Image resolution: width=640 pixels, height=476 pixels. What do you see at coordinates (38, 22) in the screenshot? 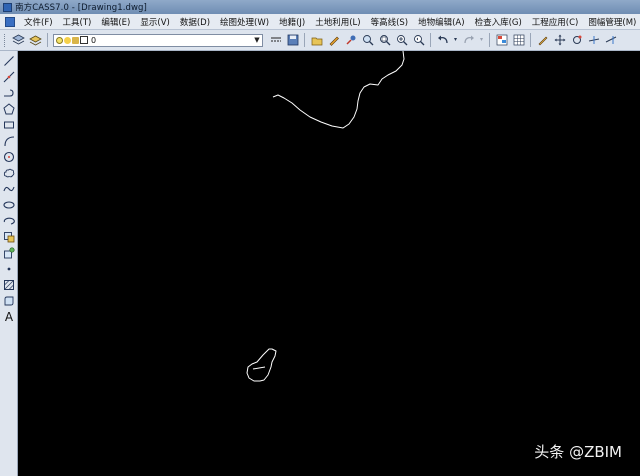
I see `menu-file: 文件(F)` at bounding box center [38, 22].